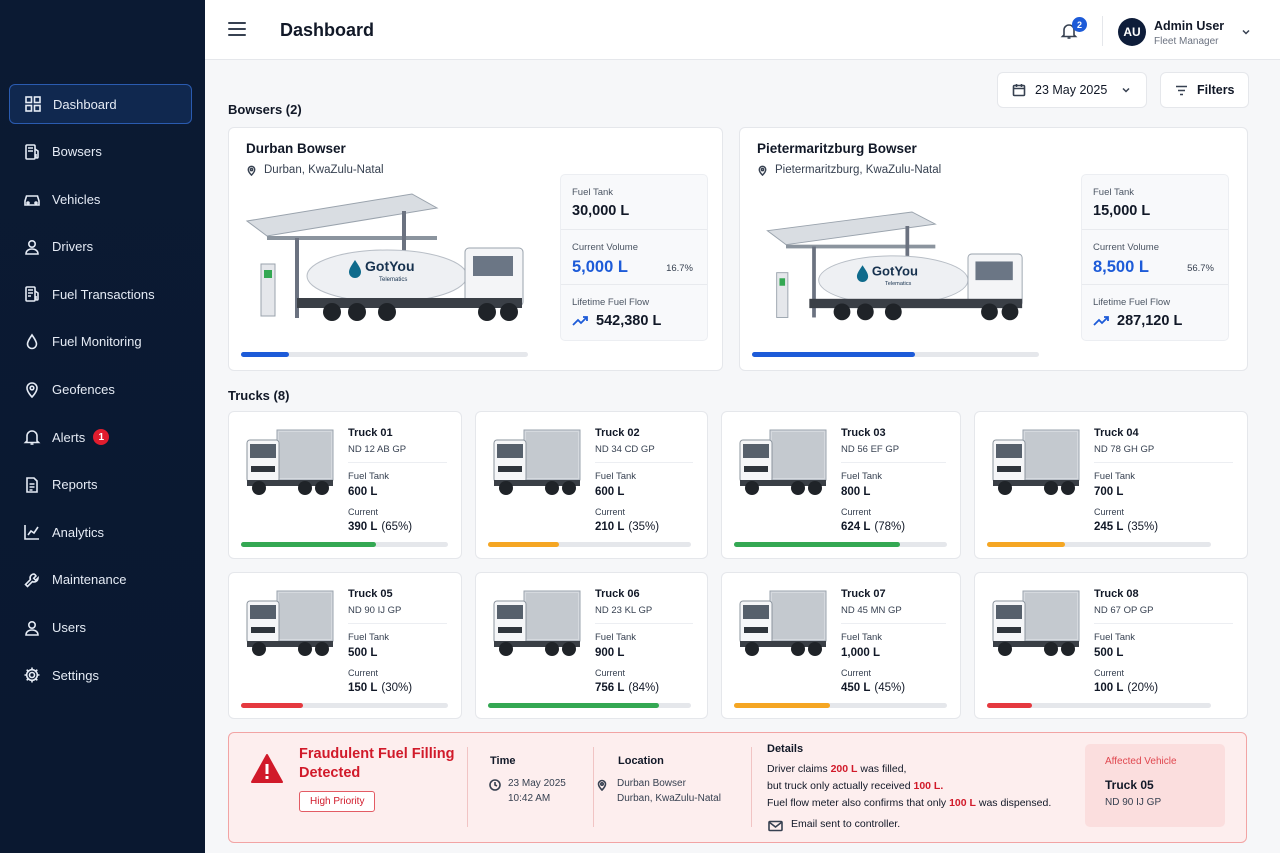 The width and height of the screenshot is (1280, 853). What do you see at coordinates (503, 761) in the screenshot?
I see `alert-time-label: Time` at bounding box center [503, 761].